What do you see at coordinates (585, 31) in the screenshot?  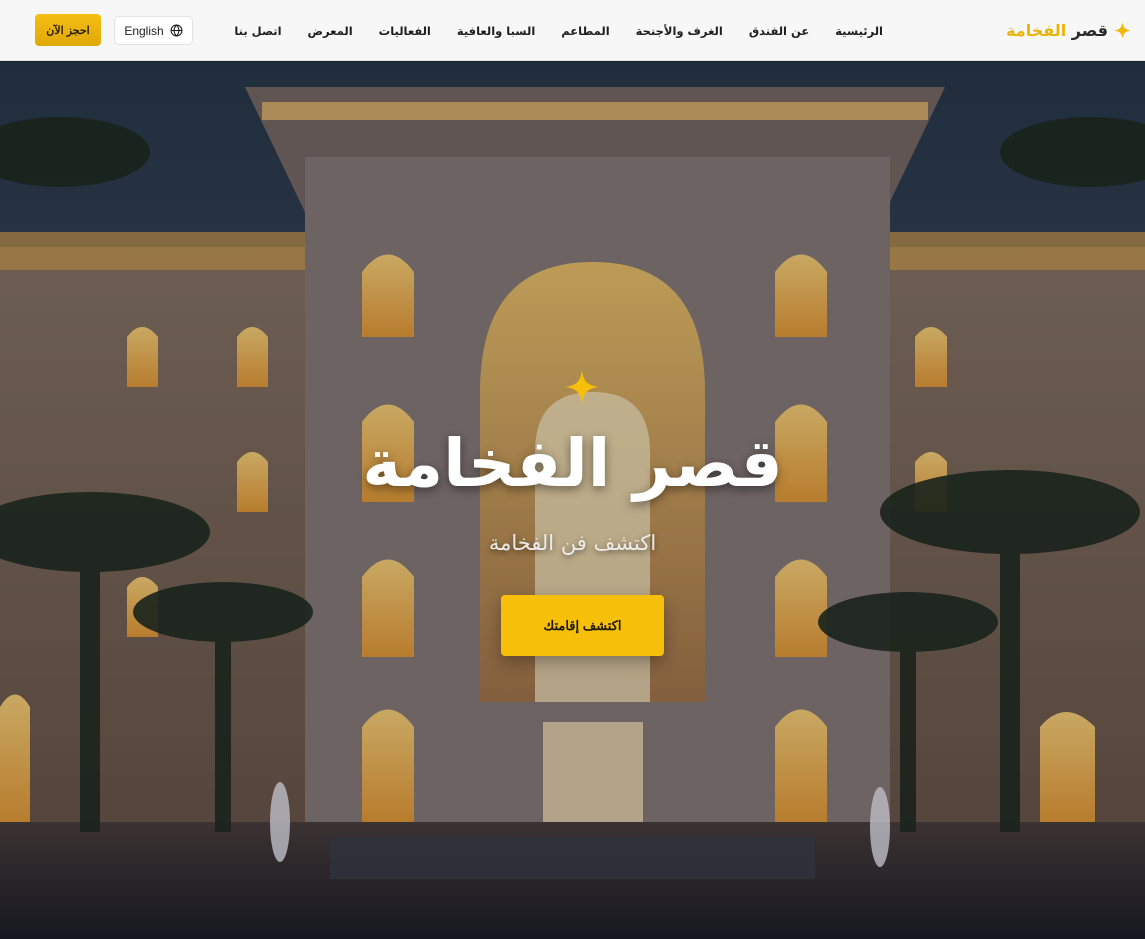 I see `nav-restaurants: المطاعم` at bounding box center [585, 31].